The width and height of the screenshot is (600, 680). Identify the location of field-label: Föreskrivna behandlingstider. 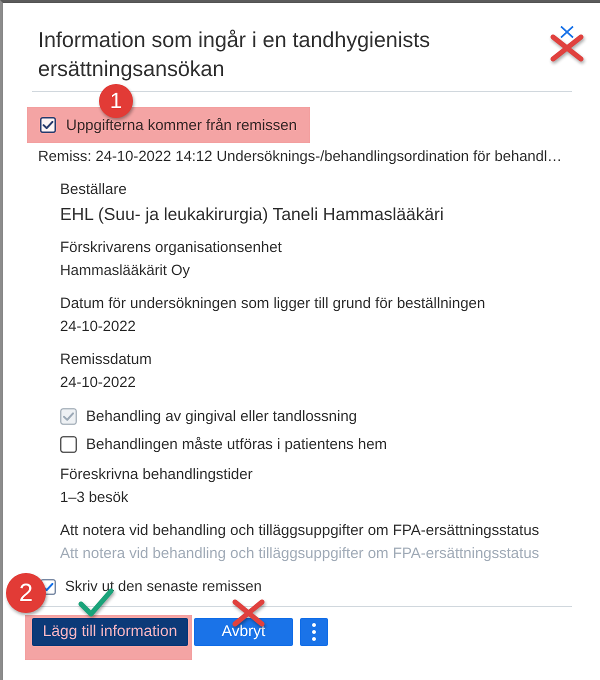
(156, 475).